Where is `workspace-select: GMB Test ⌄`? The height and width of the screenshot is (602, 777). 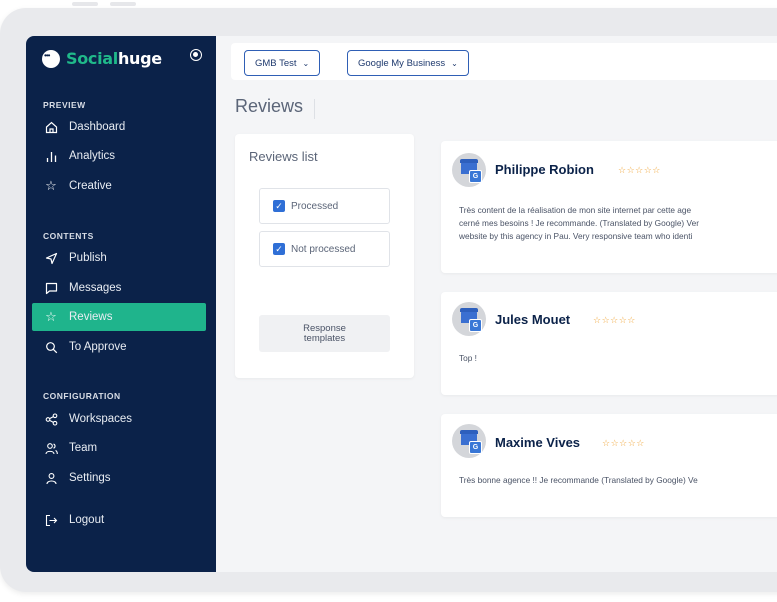
workspace-select: GMB Test ⌄ is located at coordinates (282, 63).